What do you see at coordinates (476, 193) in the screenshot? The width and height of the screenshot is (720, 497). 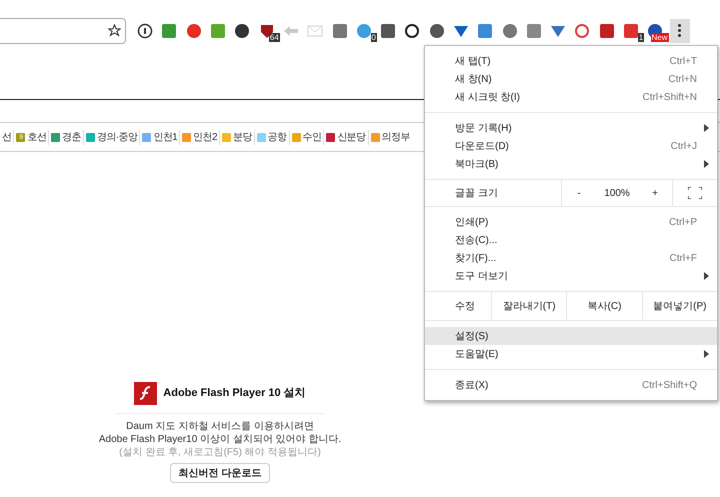 I see `menu-label: 글꼴 크기` at bounding box center [476, 193].